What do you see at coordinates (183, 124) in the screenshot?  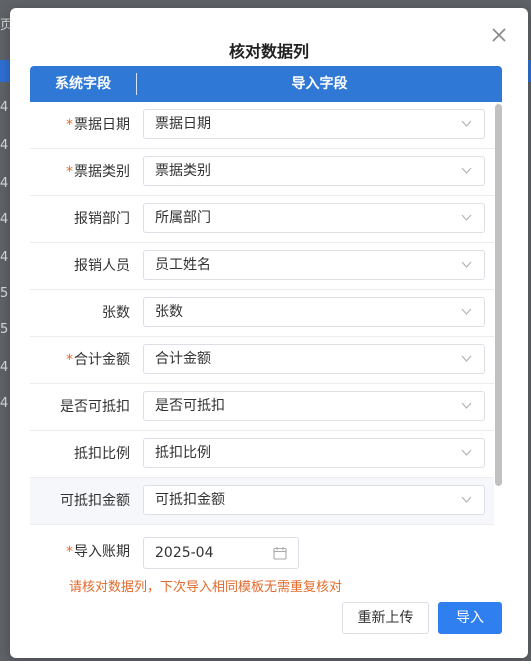 I see `import-field-value: 票据日期` at bounding box center [183, 124].